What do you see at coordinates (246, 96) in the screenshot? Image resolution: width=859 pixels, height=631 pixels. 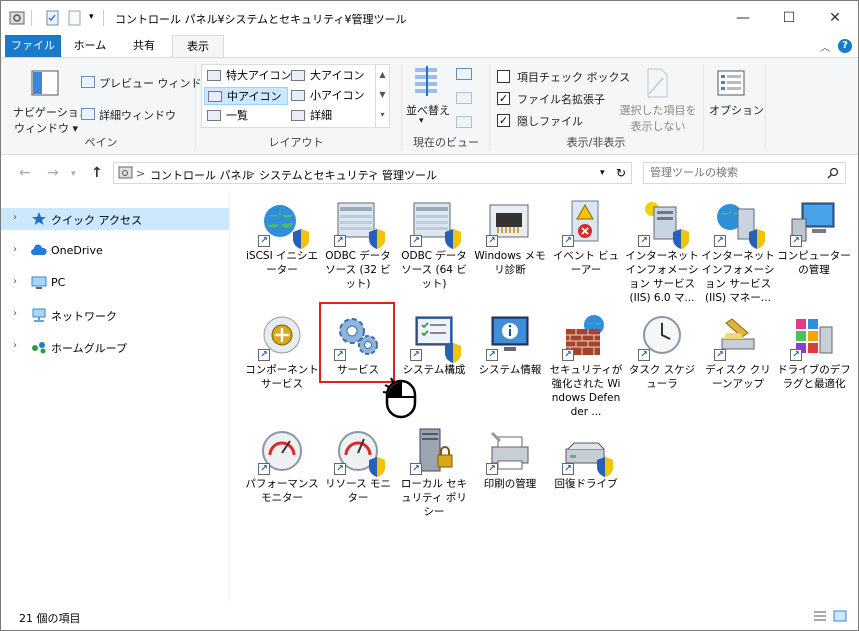 I see `layout-medium-icons: 中アイコン` at bounding box center [246, 96].